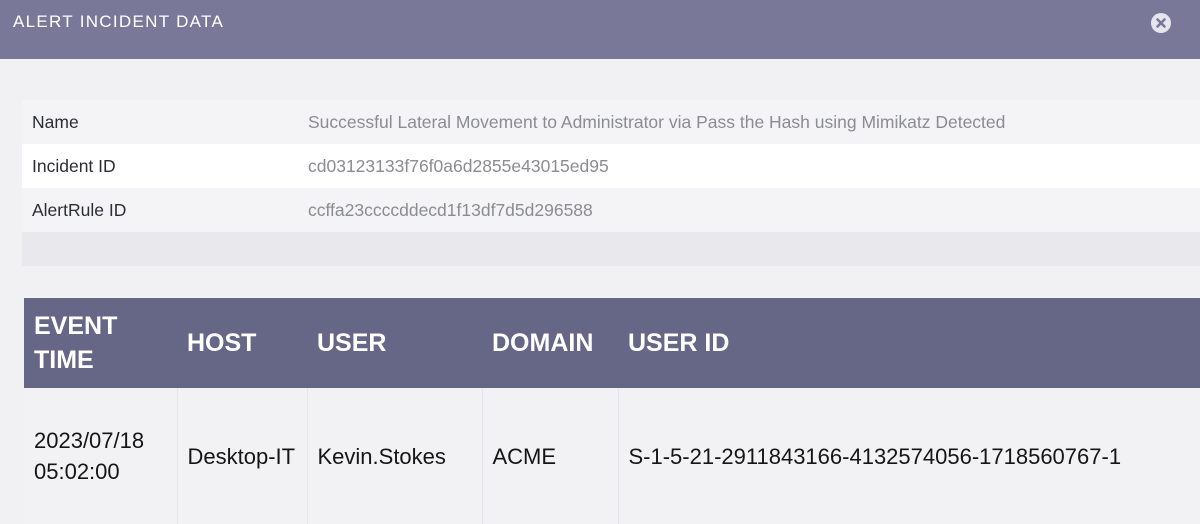  Describe the element at coordinates (550, 456) in the screenshot. I see `cell-domain: ACME` at that location.